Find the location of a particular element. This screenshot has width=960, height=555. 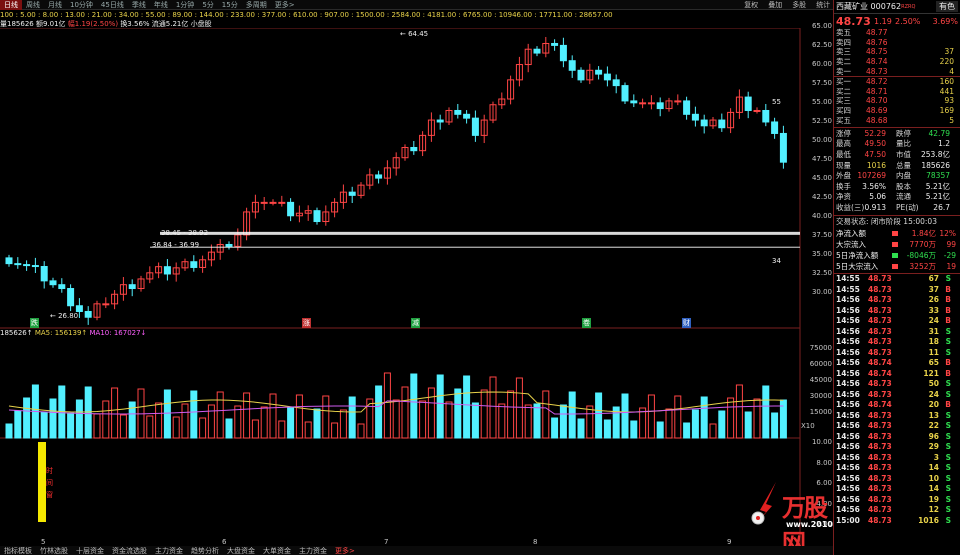

sector-tab: 有色 is located at coordinates (947, 6).